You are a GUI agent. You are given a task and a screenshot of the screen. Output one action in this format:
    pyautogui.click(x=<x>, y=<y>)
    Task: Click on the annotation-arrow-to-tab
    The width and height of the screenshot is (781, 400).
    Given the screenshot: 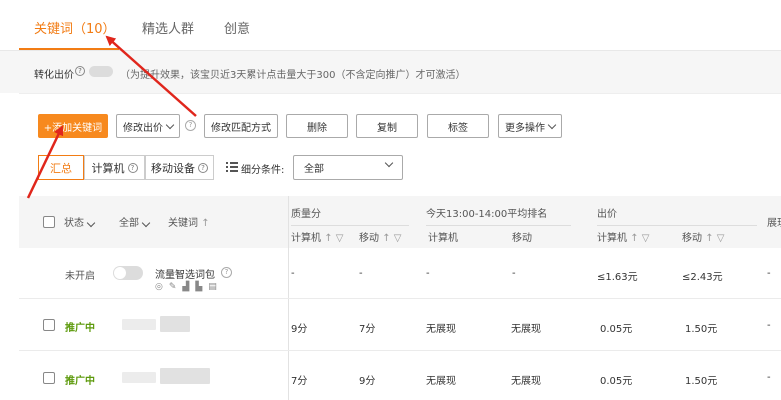 What is the action you would take?
    pyautogui.click(x=151, y=76)
    